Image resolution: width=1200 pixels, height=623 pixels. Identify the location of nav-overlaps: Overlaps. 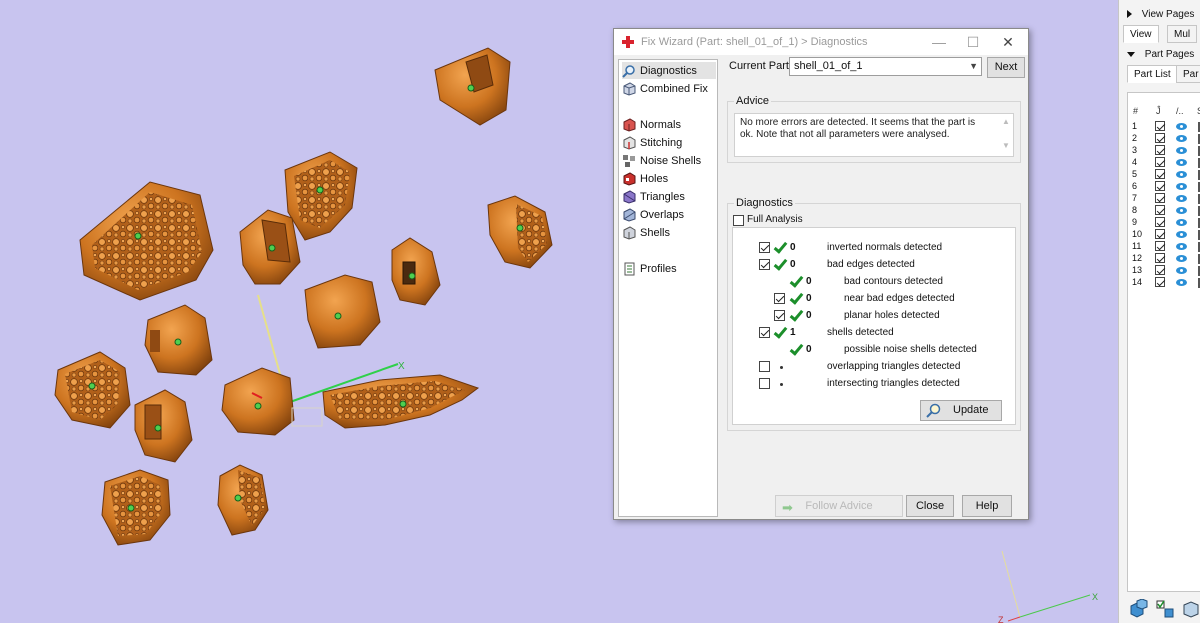
(655, 214).